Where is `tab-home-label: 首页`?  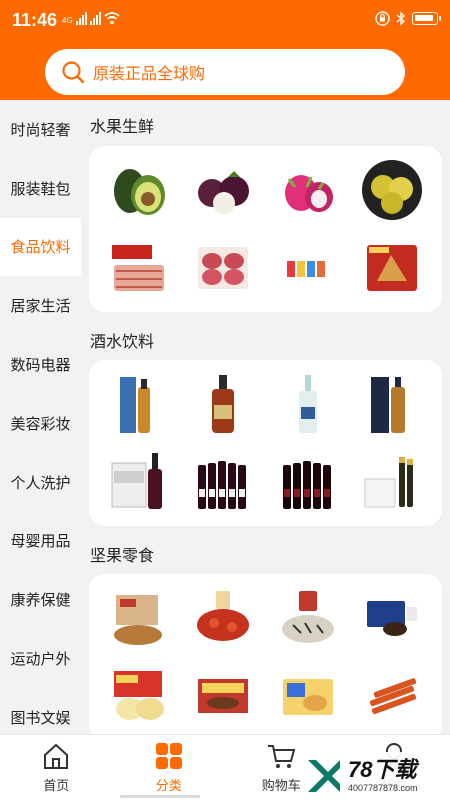
tab-home-label: 首页 is located at coordinates (56, 785).